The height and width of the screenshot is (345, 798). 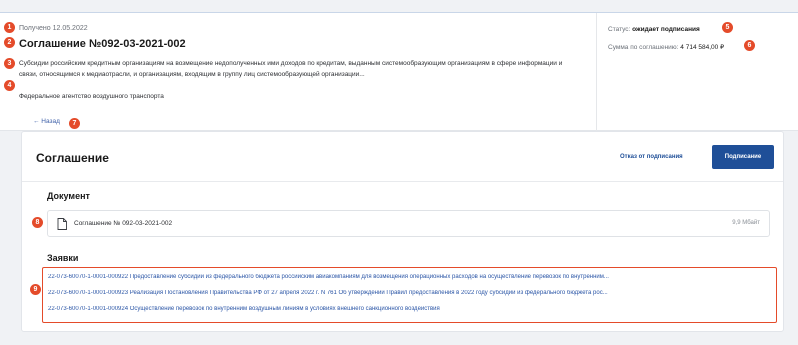 I want to click on card-divider, so click(x=402, y=181).